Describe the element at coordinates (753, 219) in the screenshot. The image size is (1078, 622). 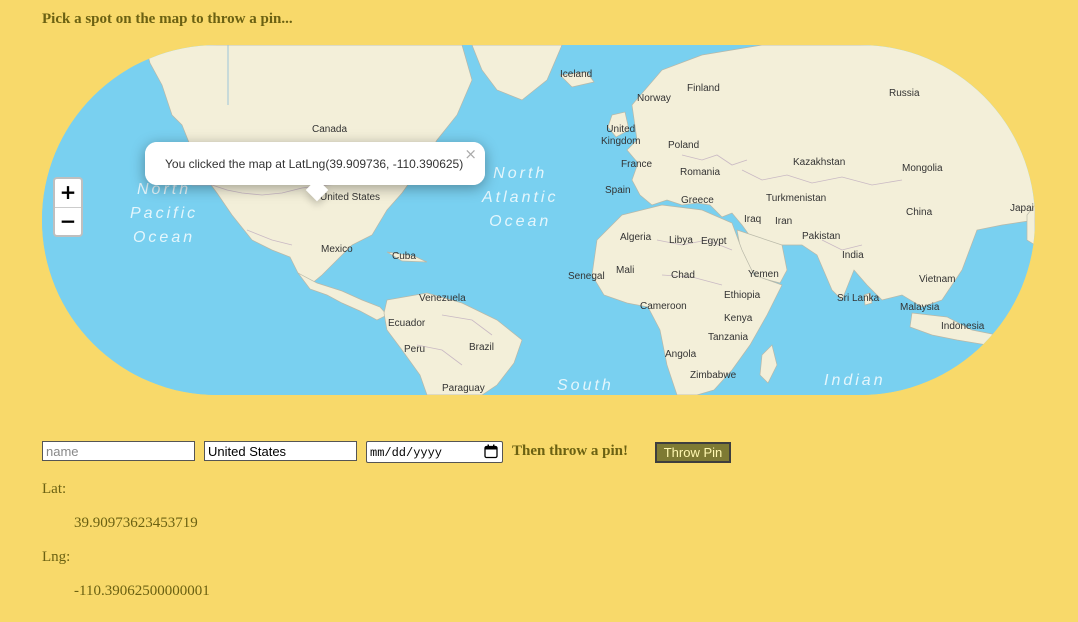
I see `map-label-iraq: Iraq` at that location.